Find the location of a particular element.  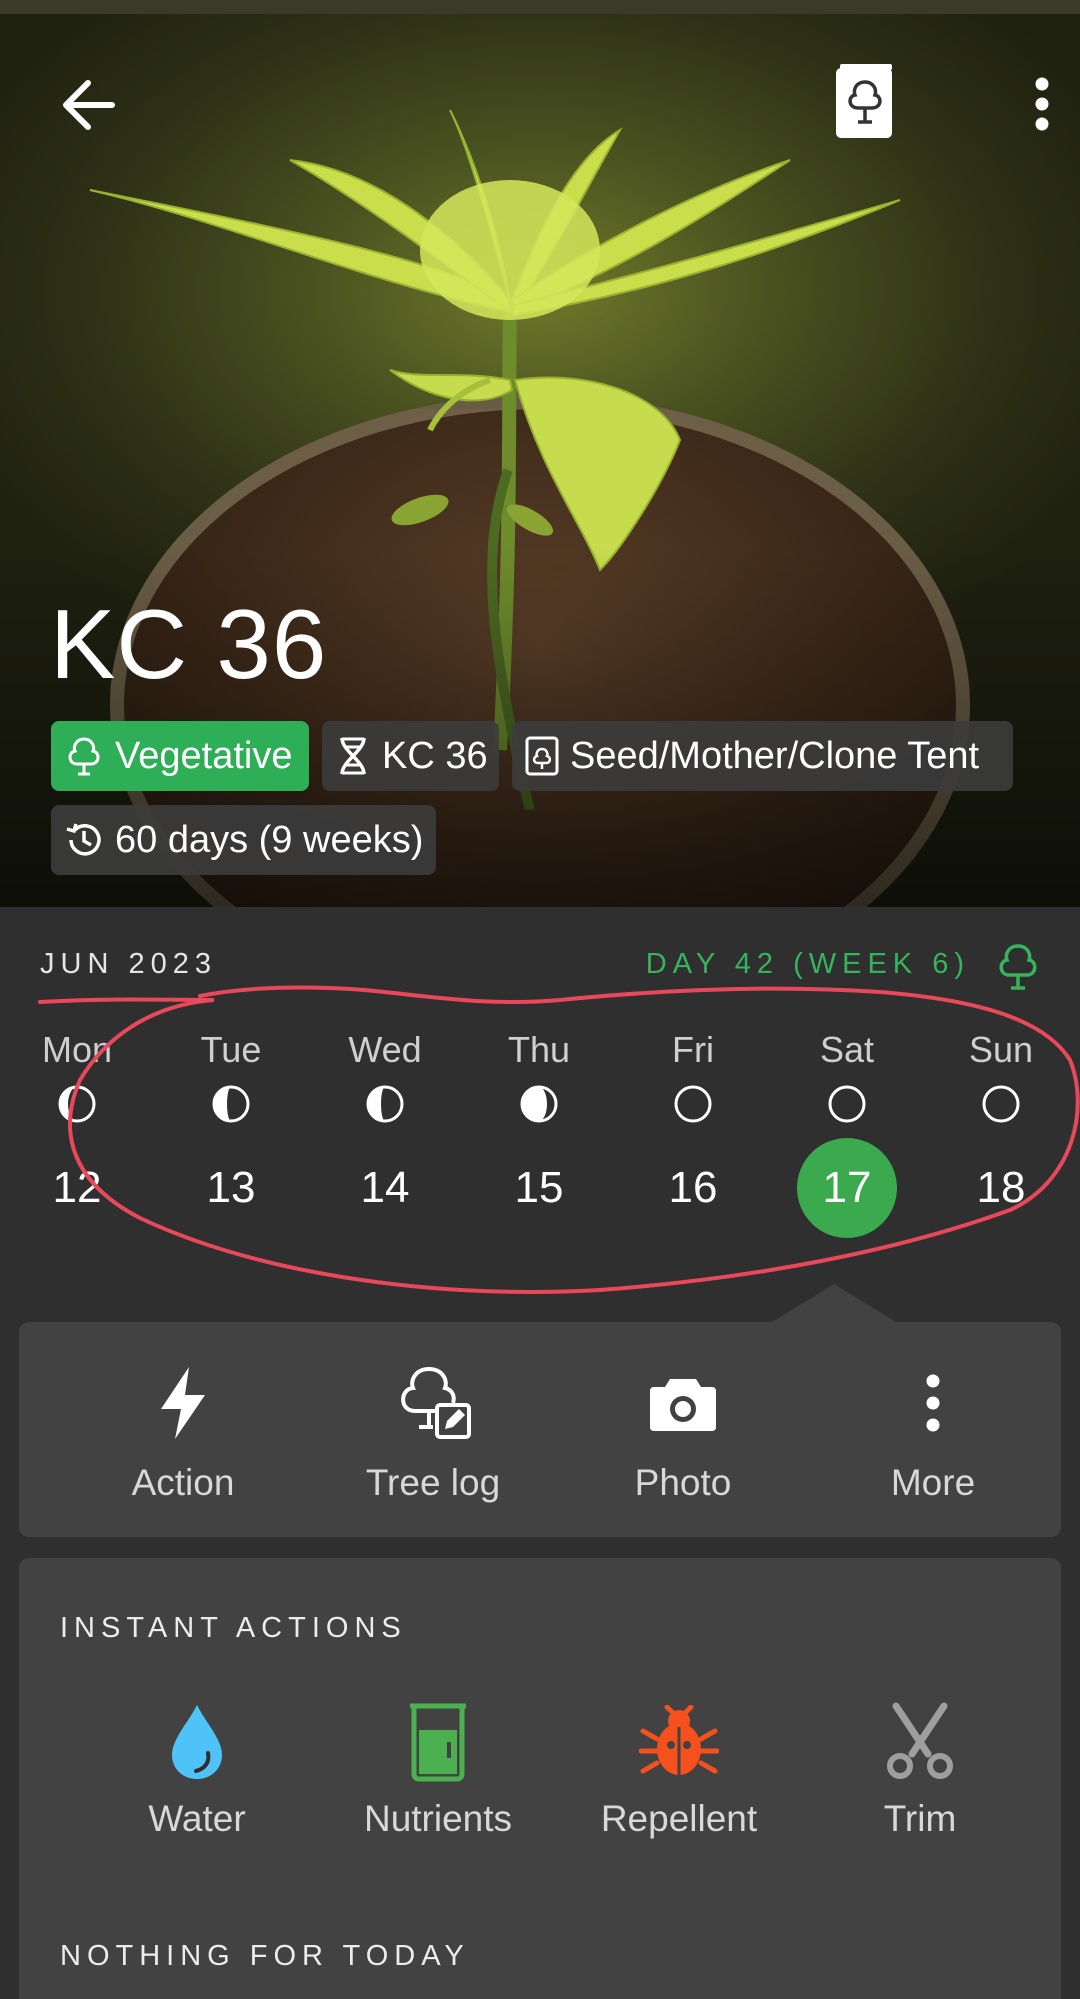

nutrients-label: Nutrients is located at coordinates (438, 1818).